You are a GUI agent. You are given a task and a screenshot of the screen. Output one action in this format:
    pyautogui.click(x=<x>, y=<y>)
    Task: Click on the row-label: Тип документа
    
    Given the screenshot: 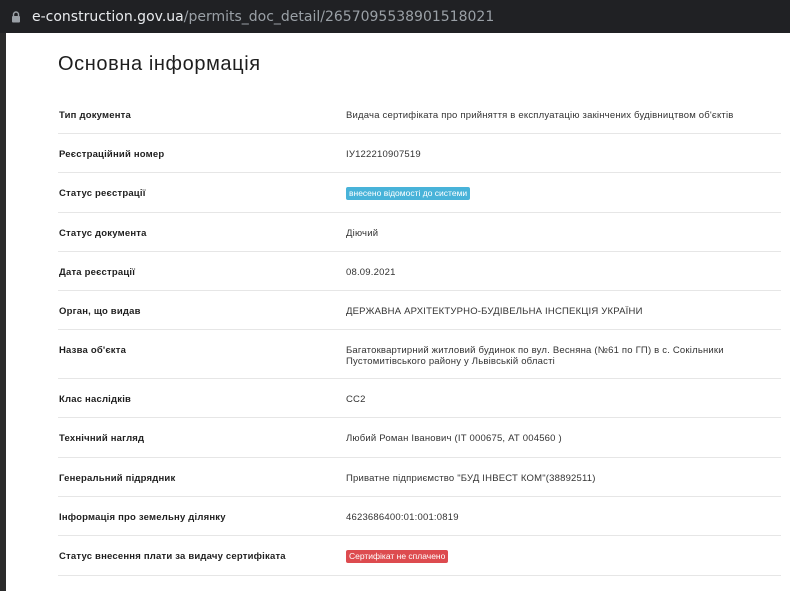 What is the action you would take?
    pyautogui.click(x=95, y=115)
    